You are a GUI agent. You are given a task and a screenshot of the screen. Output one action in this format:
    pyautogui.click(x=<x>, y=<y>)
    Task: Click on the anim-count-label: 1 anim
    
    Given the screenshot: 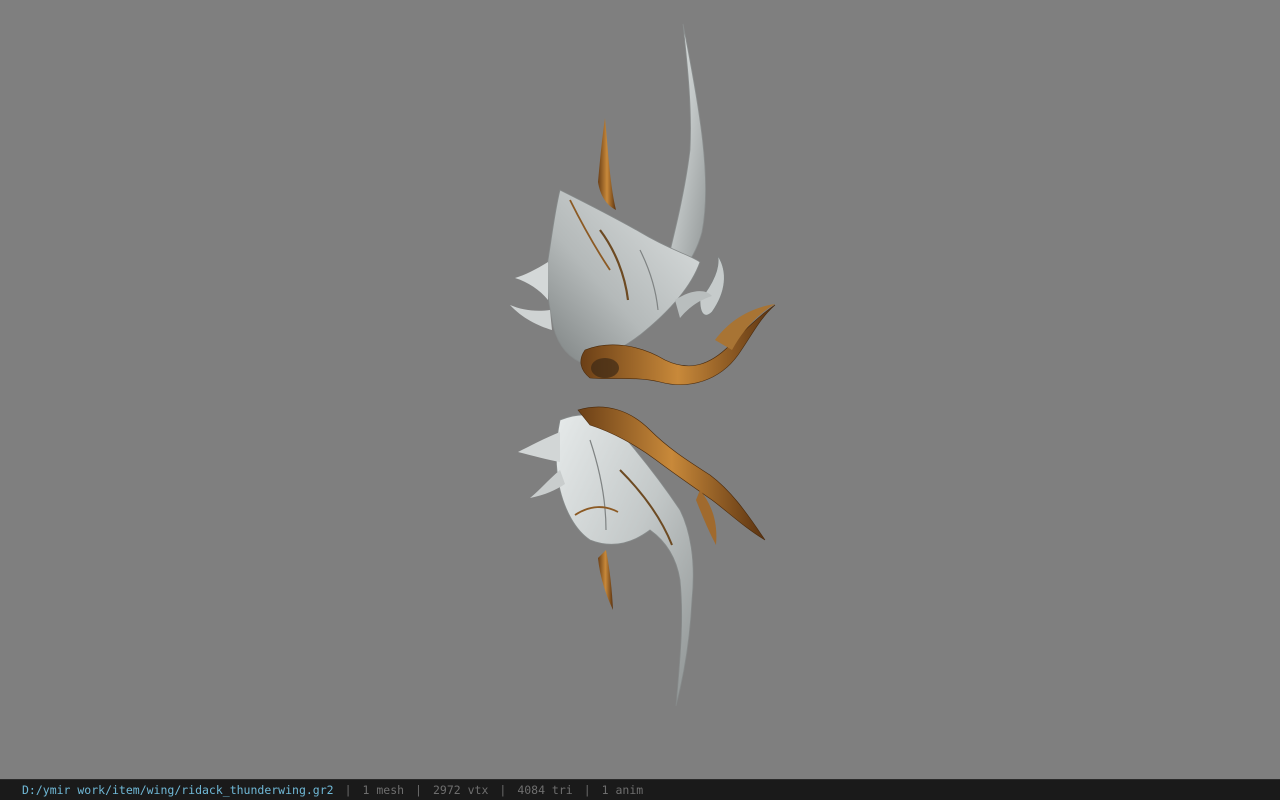 What is the action you would take?
    pyautogui.click(x=622, y=790)
    